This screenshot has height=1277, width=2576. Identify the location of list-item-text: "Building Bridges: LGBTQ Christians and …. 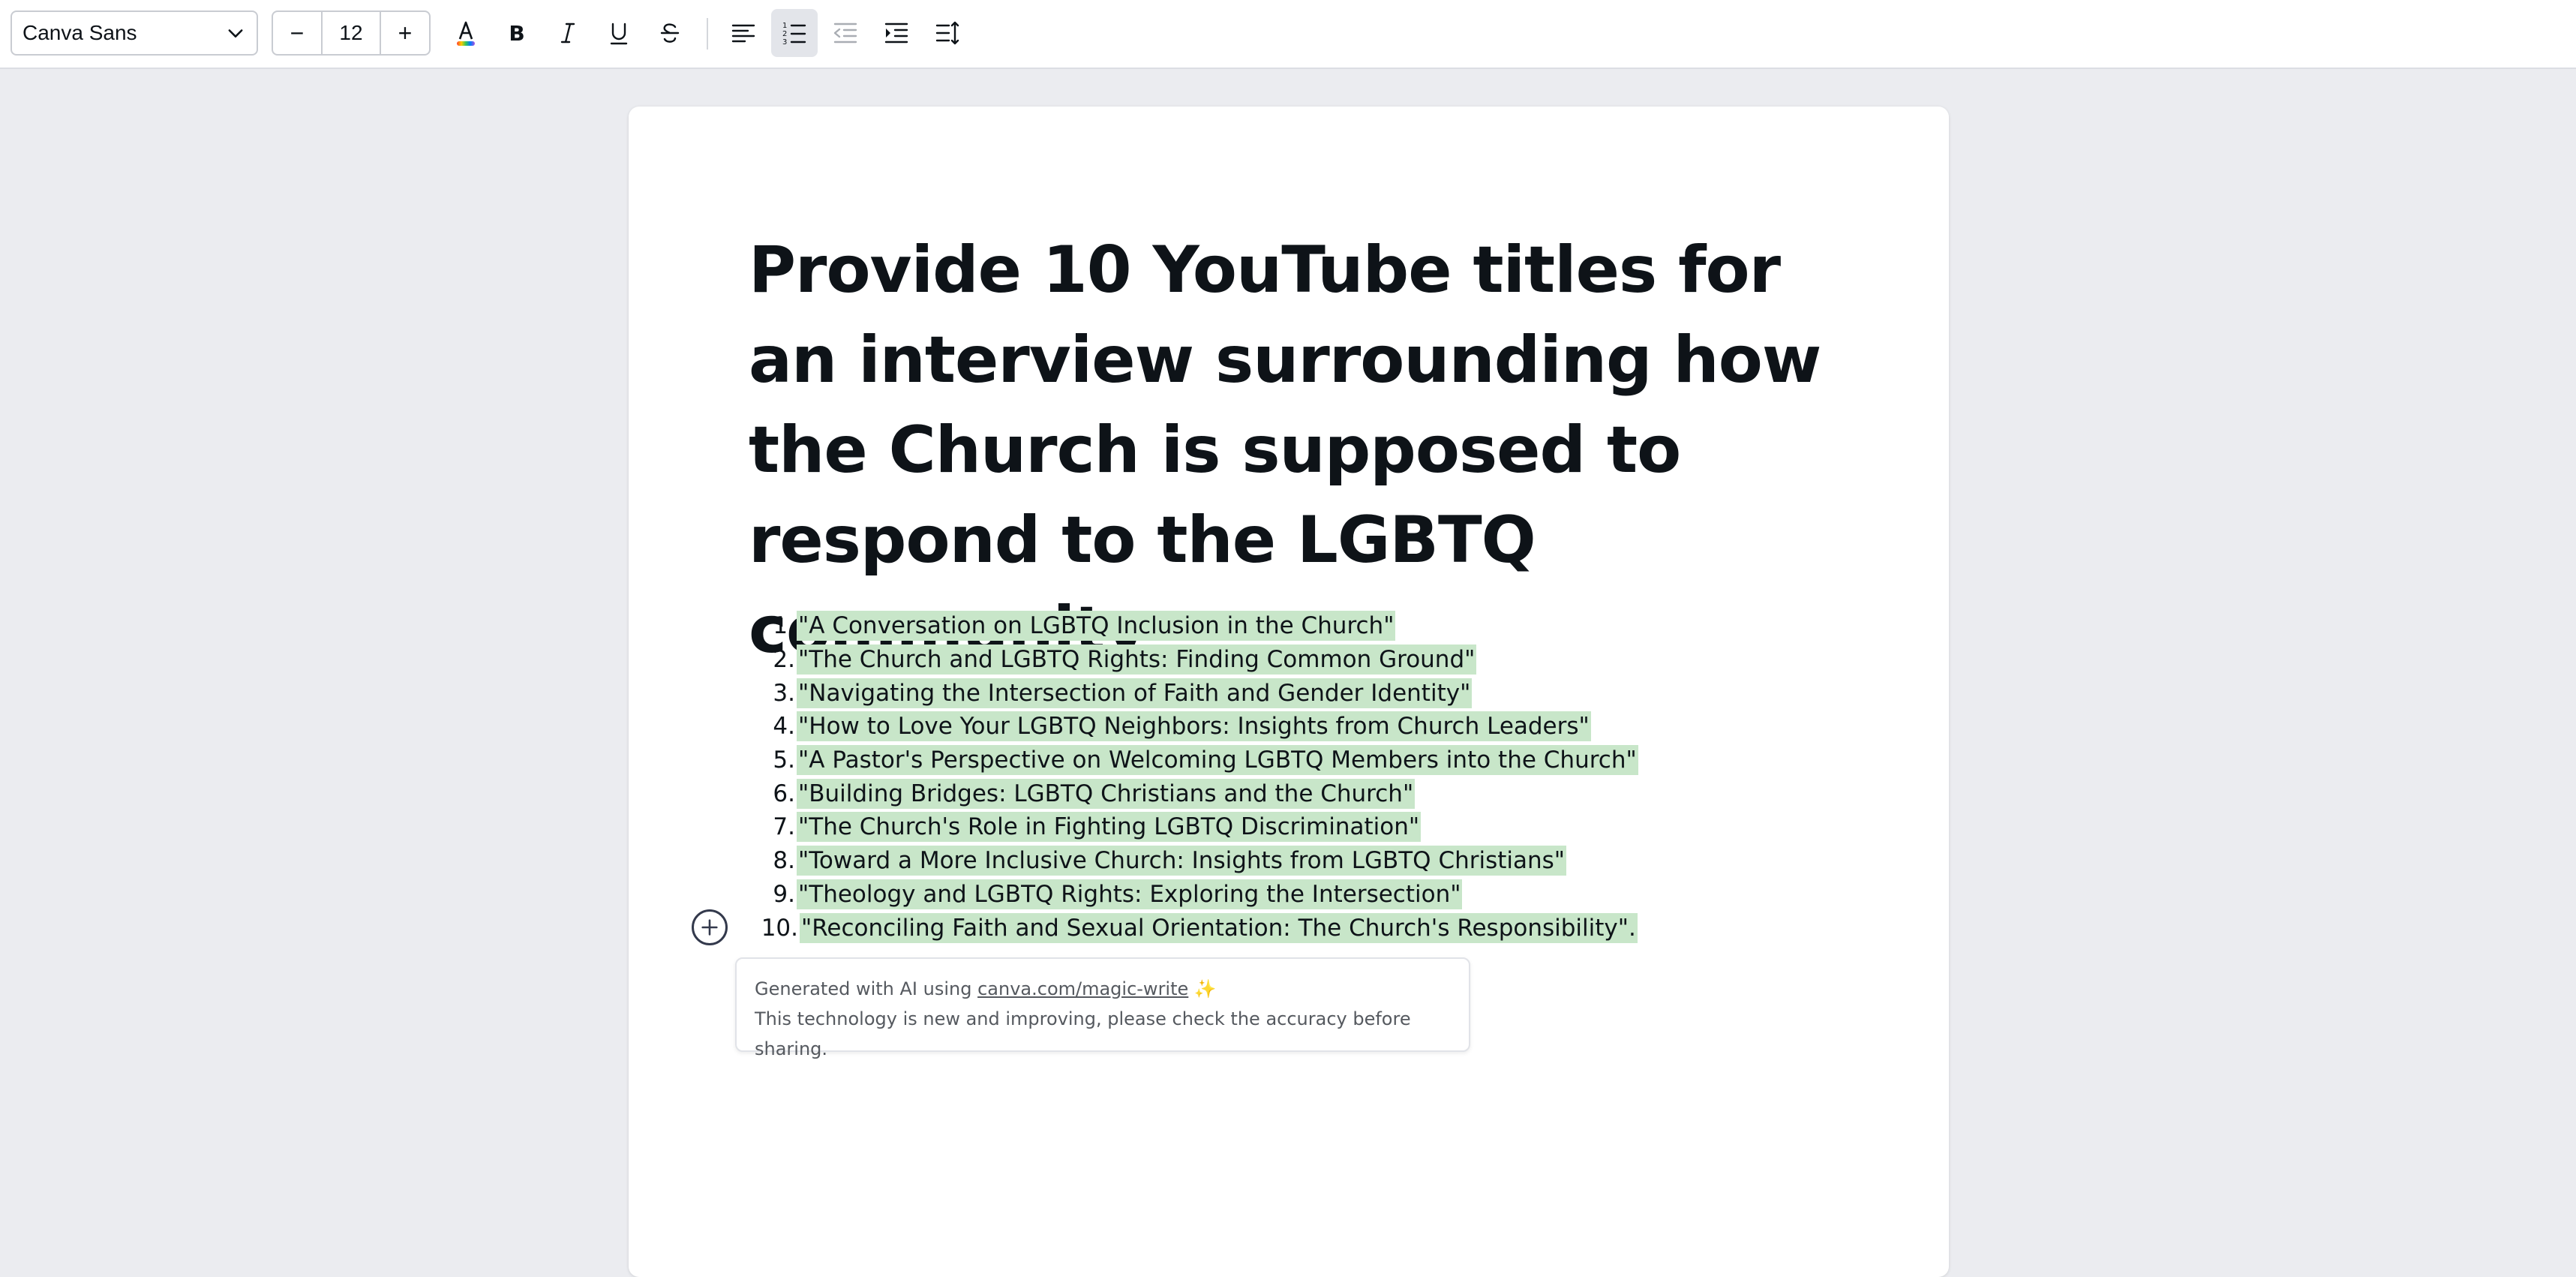
(1106, 793).